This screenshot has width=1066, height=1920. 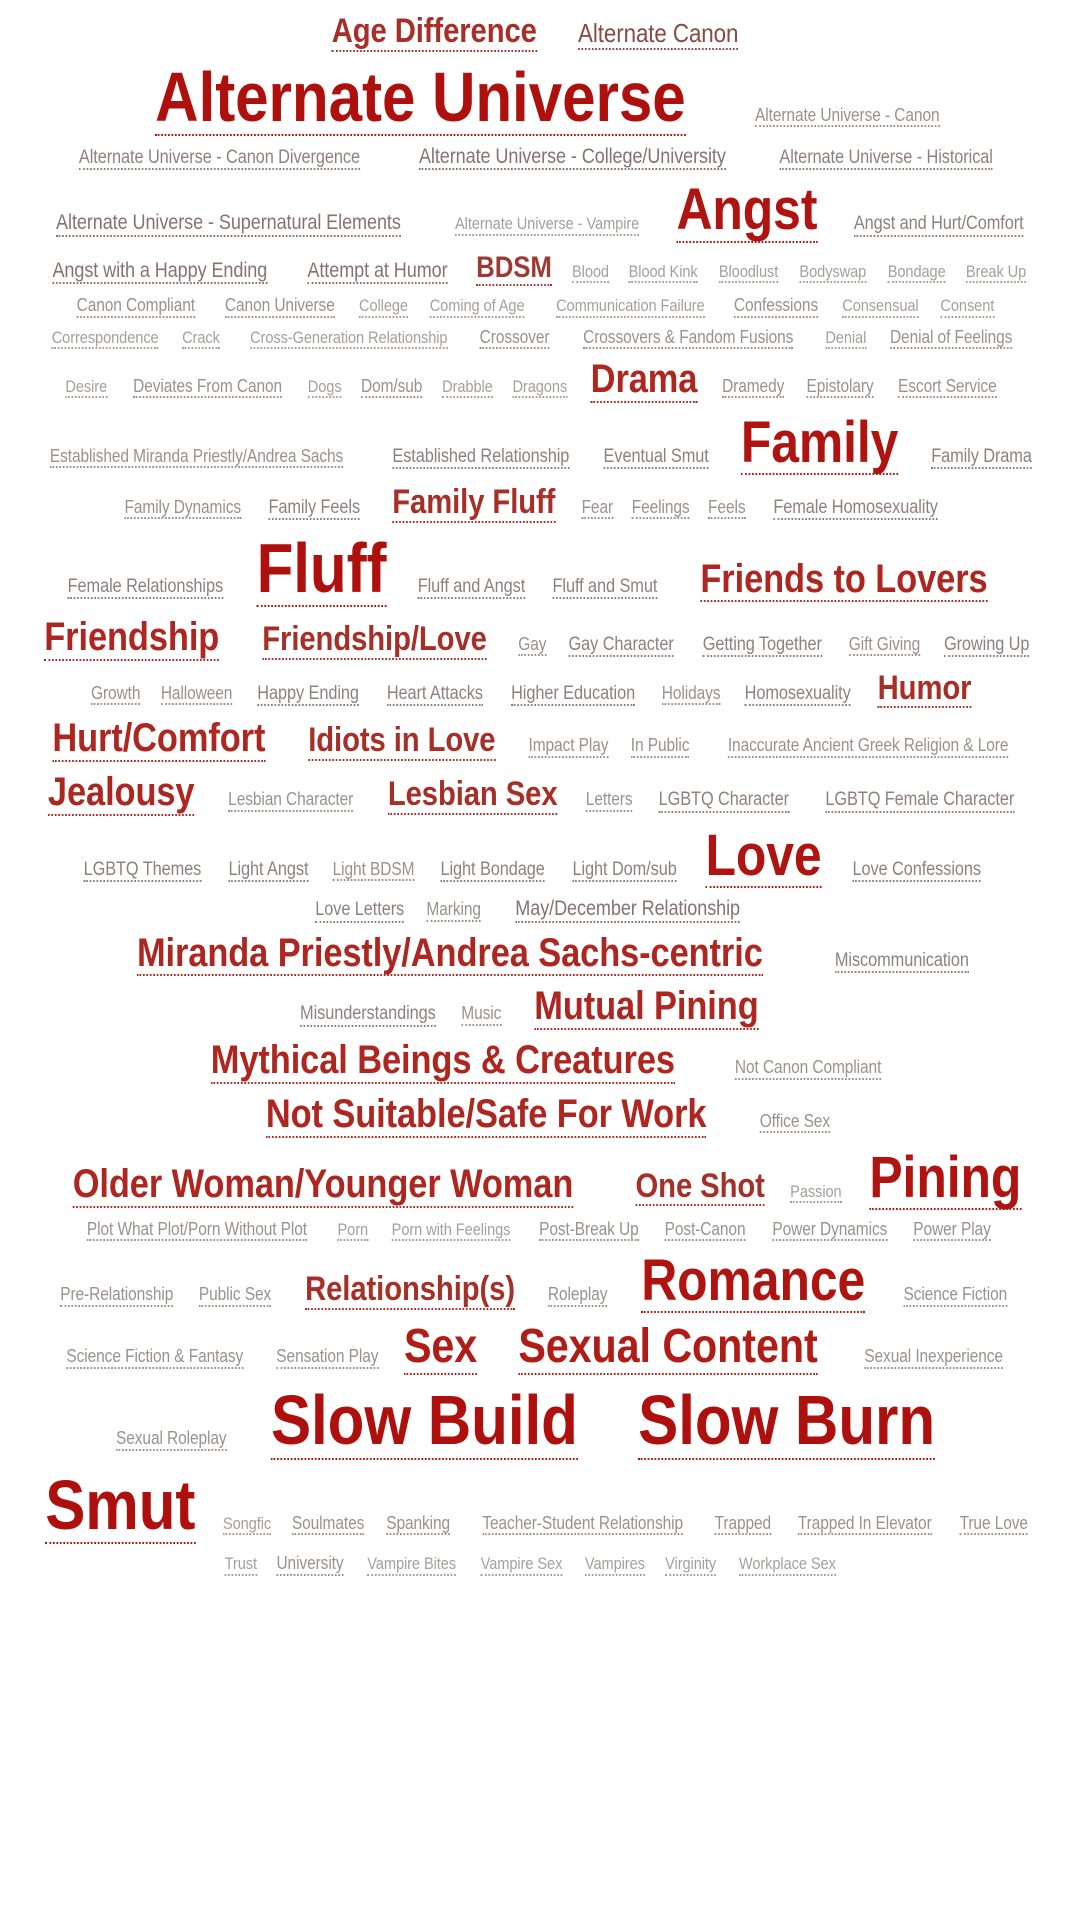 I want to click on tag-item: Science Fiction, so click(x=955, y=1296).